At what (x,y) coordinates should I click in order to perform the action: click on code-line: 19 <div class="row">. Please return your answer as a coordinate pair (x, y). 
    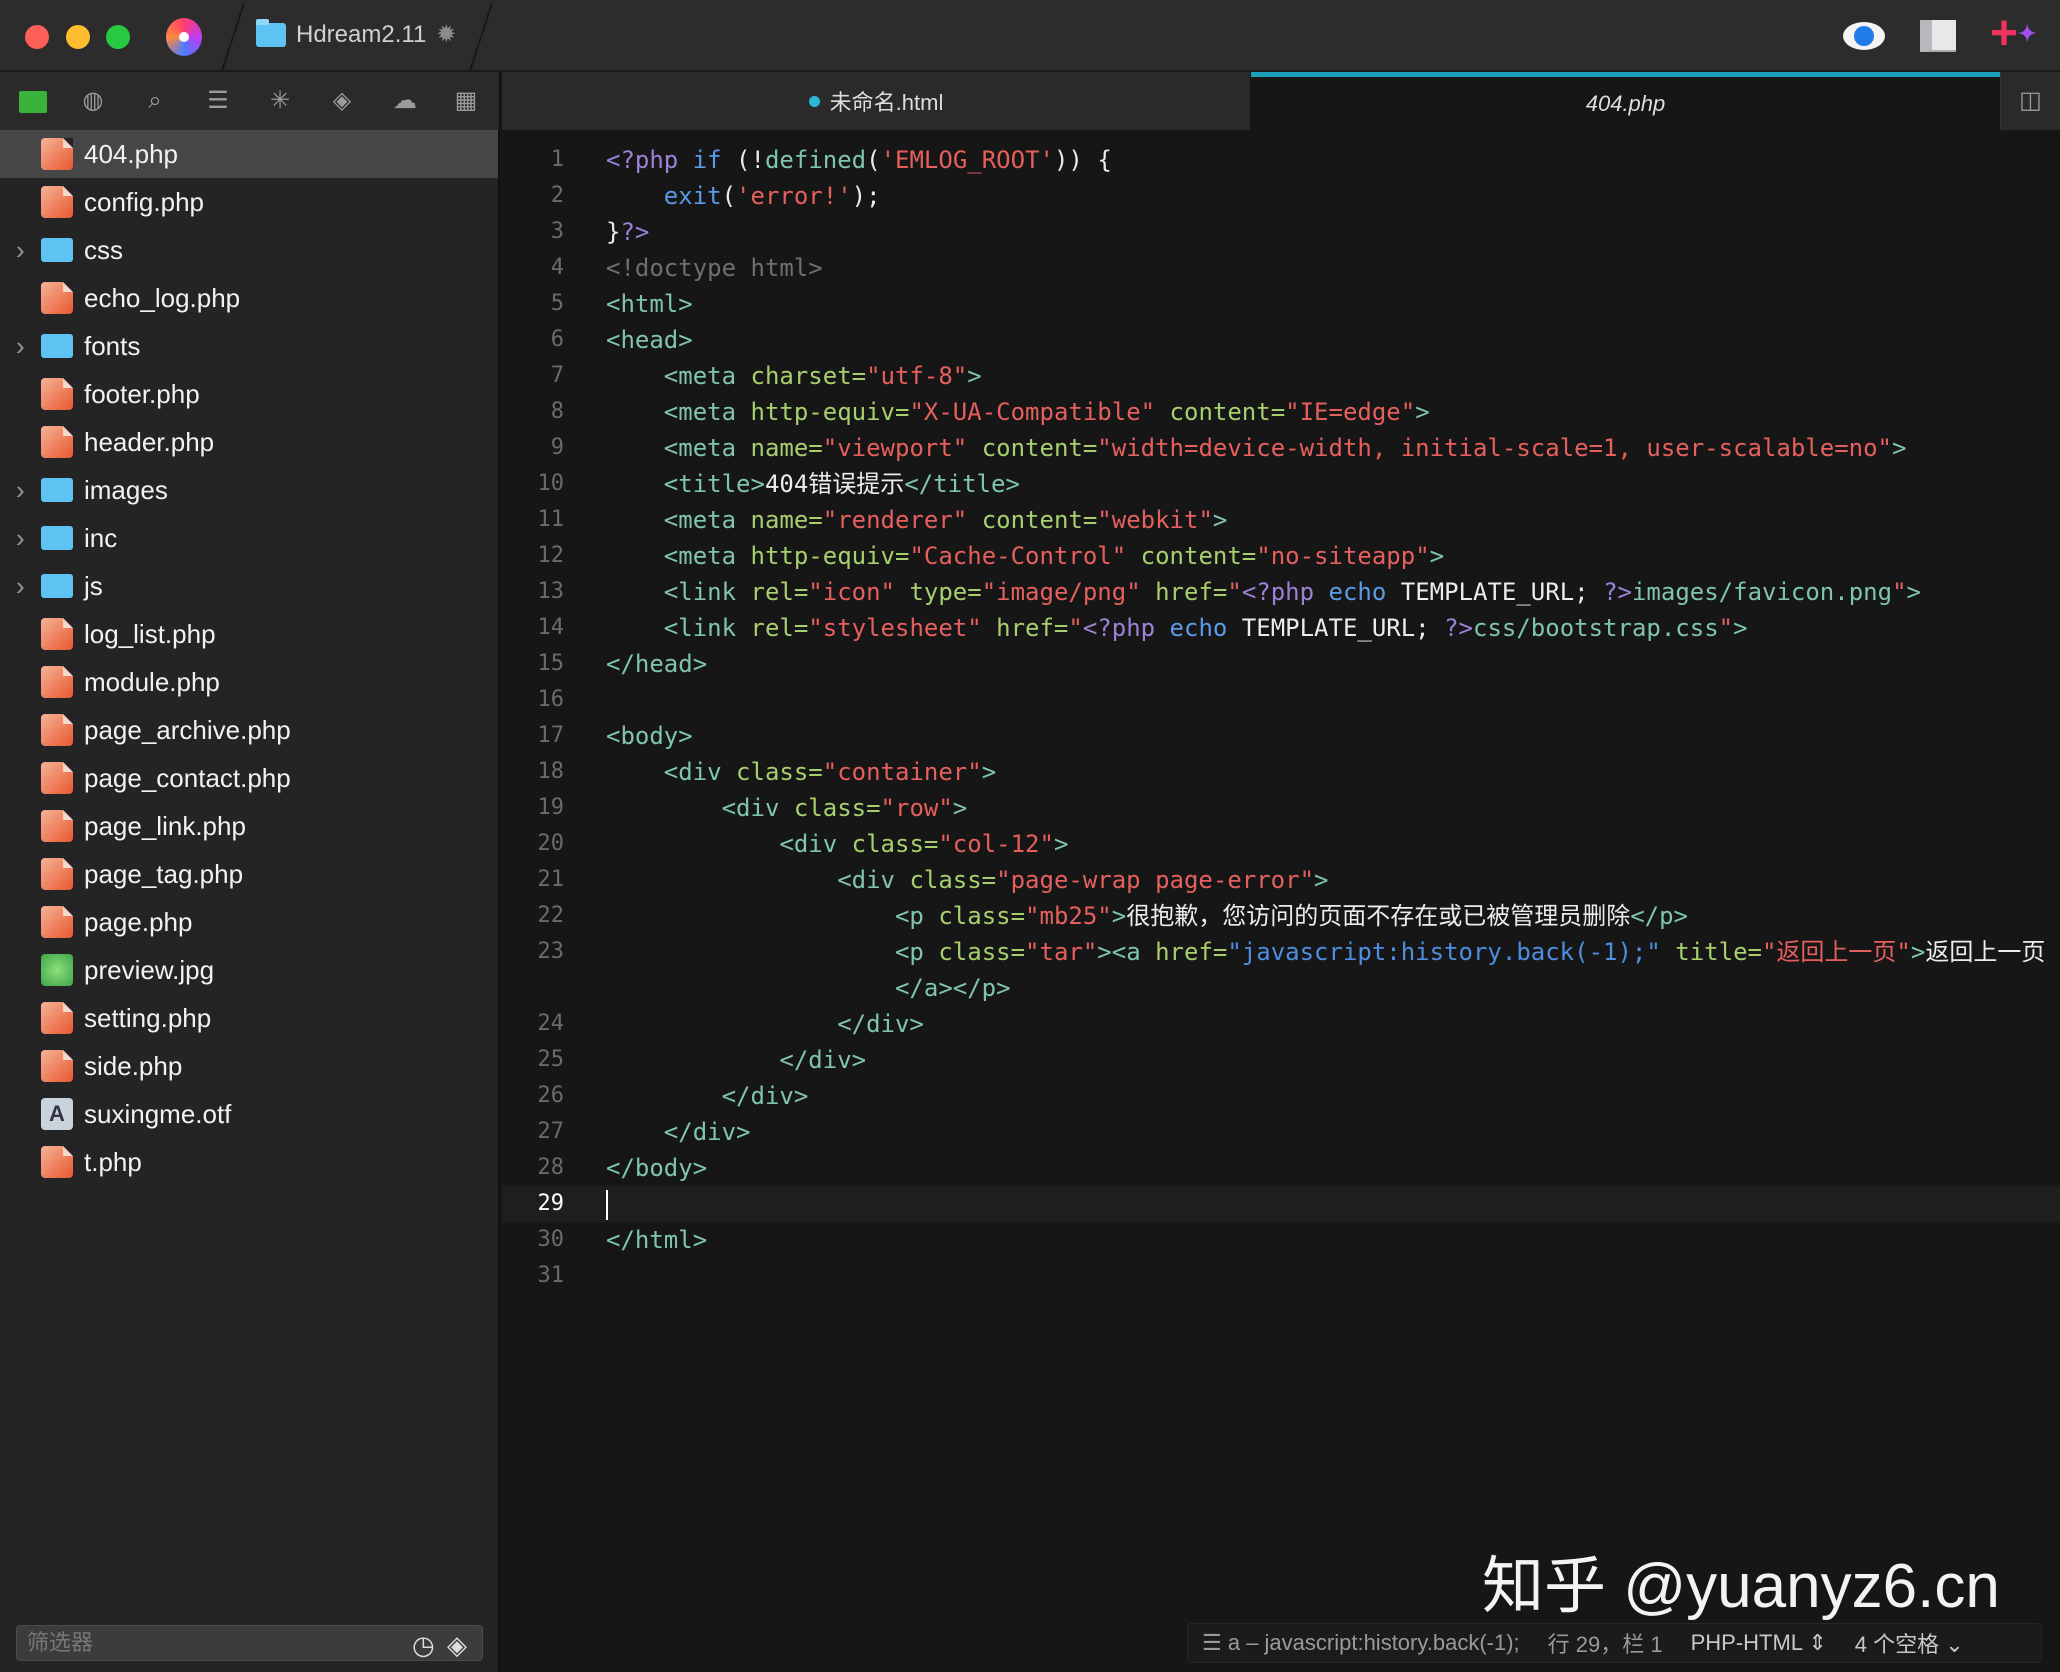
    Looking at the image, I should click on (1281, 808).